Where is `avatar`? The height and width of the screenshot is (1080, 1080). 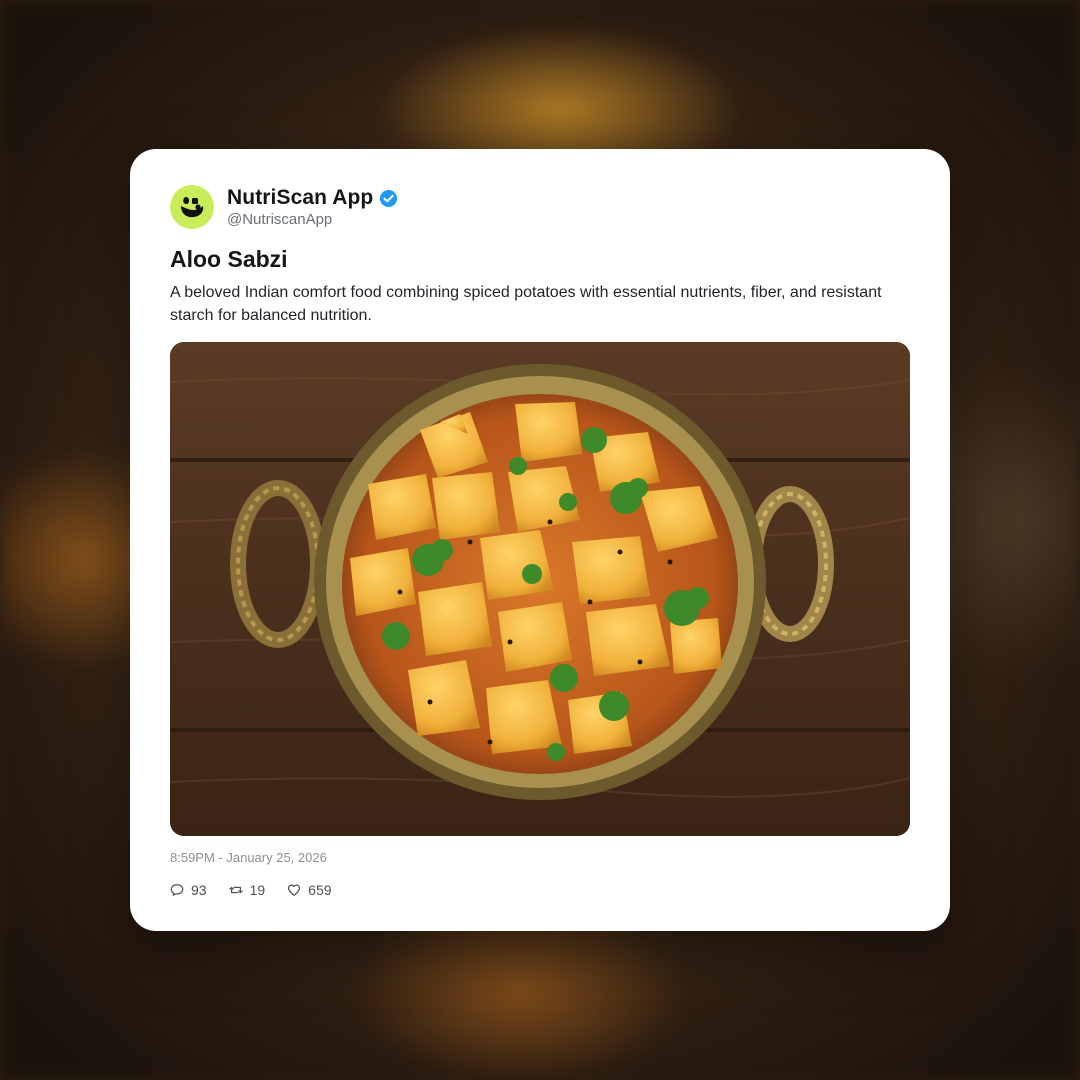
avatar is located at coordinates (192, 207).